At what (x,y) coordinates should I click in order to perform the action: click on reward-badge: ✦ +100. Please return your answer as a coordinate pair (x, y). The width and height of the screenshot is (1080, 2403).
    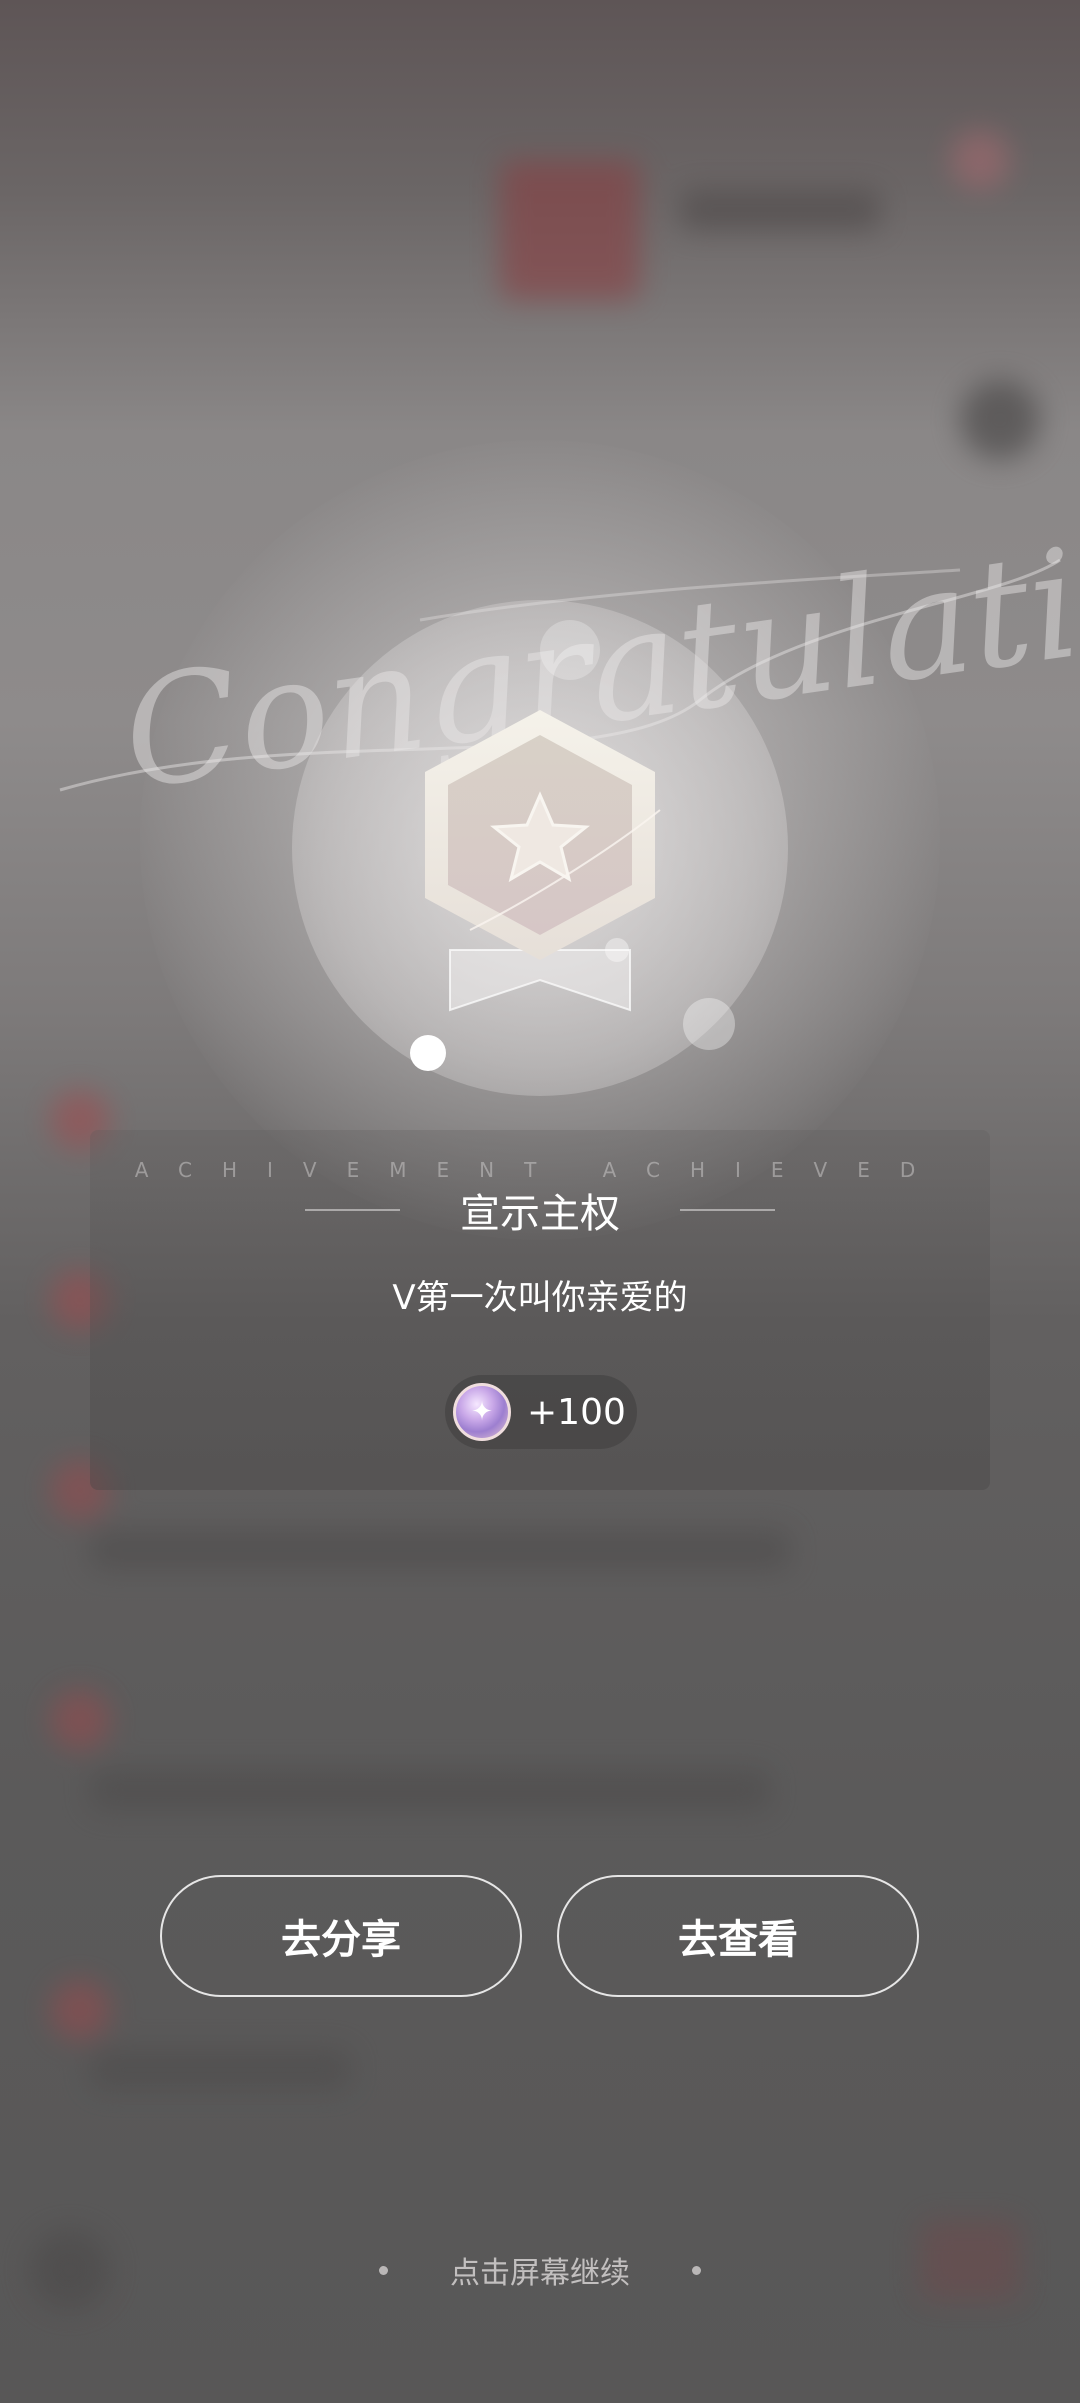
    Looking at the image, I should click on (541, 1412).